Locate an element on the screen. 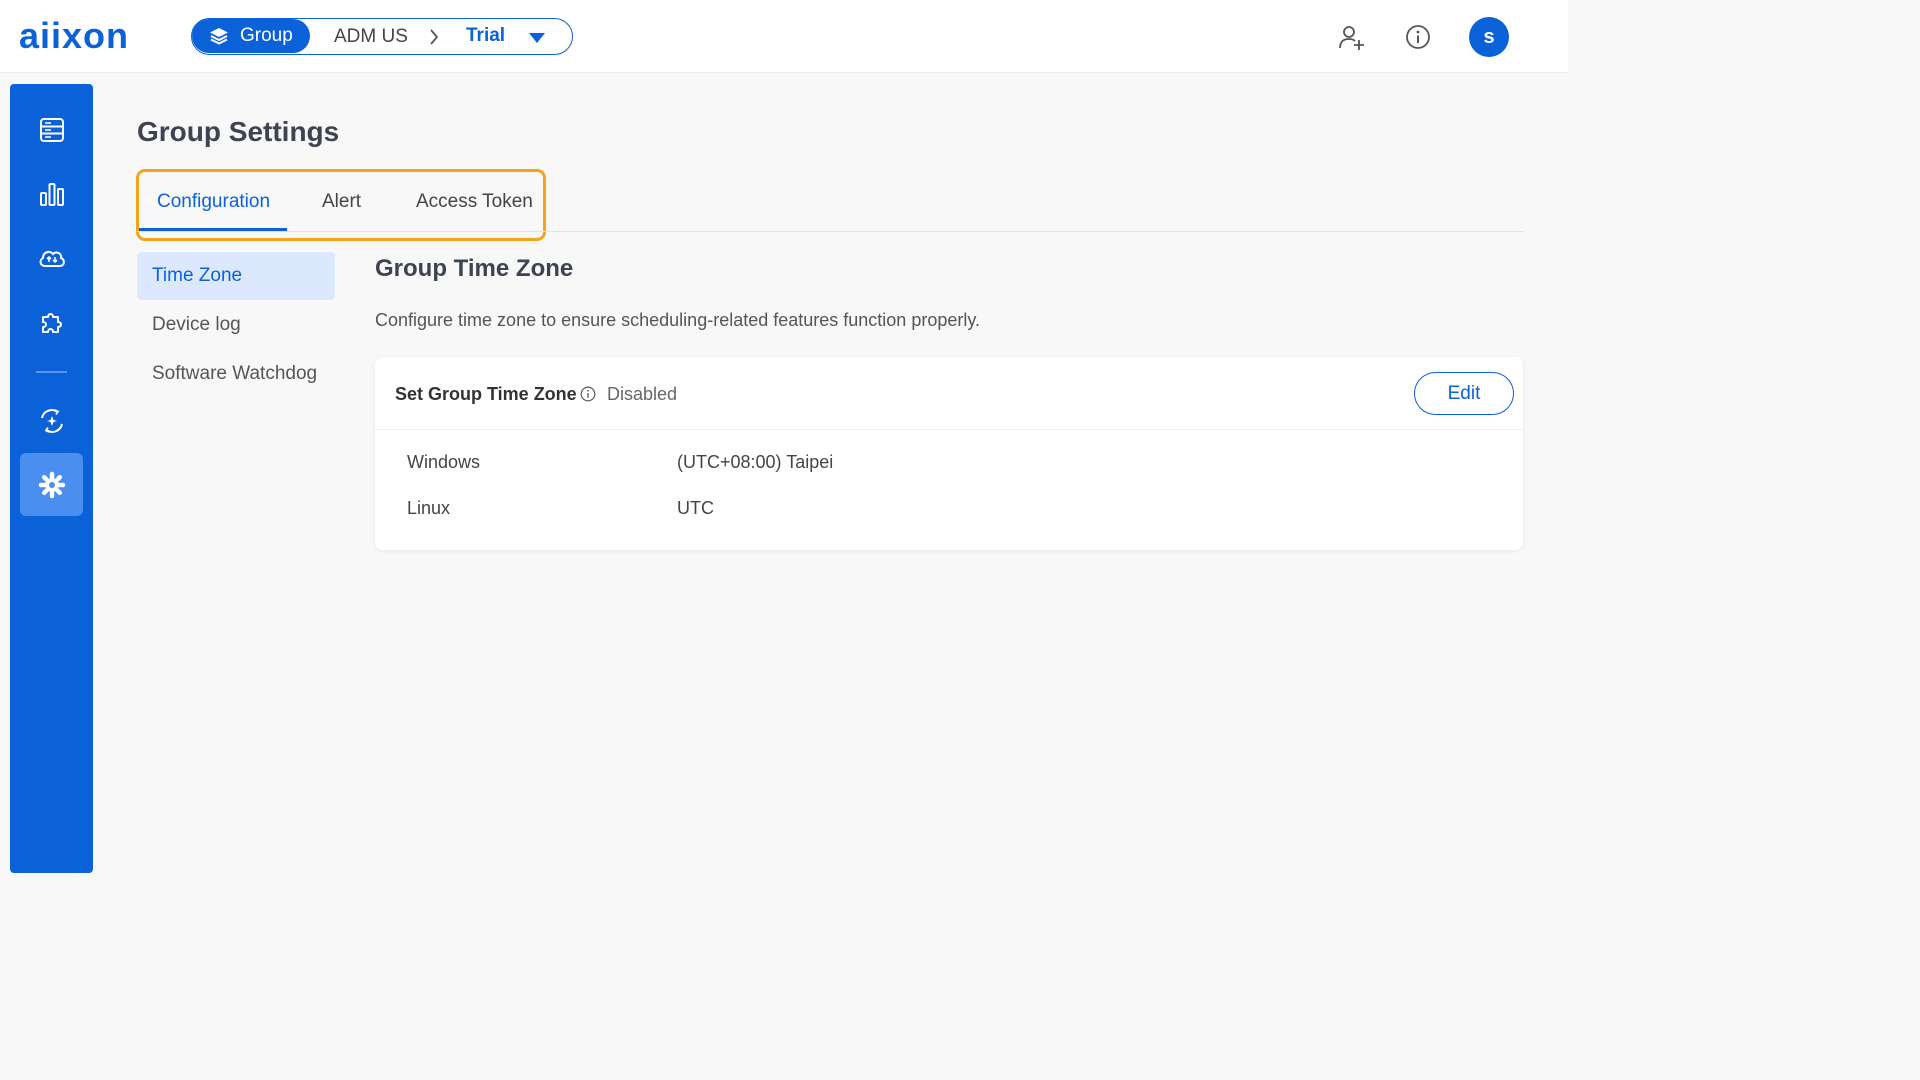  card-header: Set Group Time Zone Disabled Edit is located at coordinates (949, 393).